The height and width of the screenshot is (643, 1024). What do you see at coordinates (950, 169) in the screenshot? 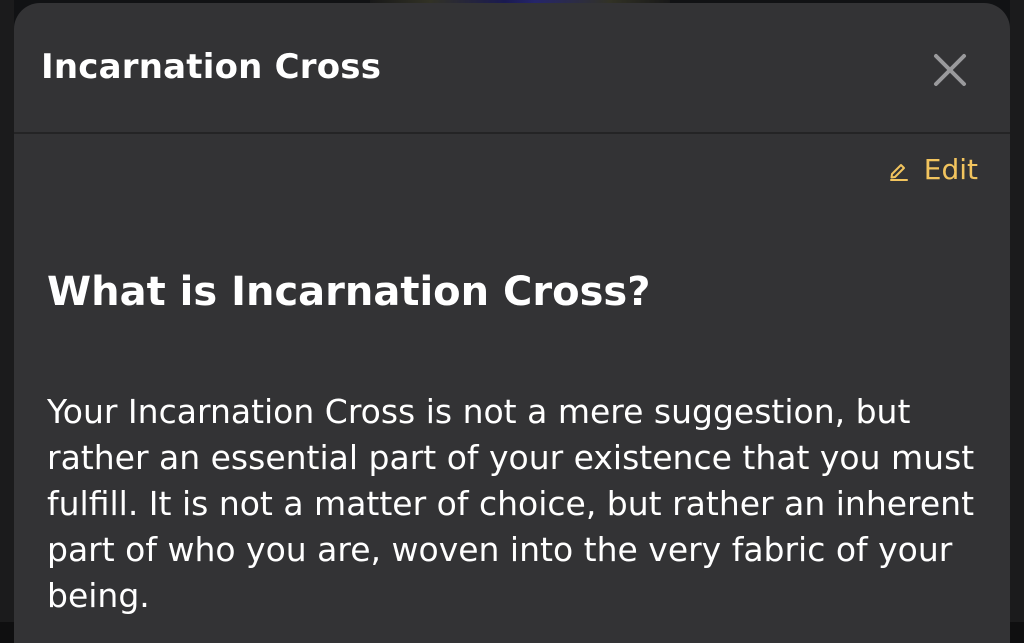
I see `edit-label: Edit` at bounding box center [950, 169].